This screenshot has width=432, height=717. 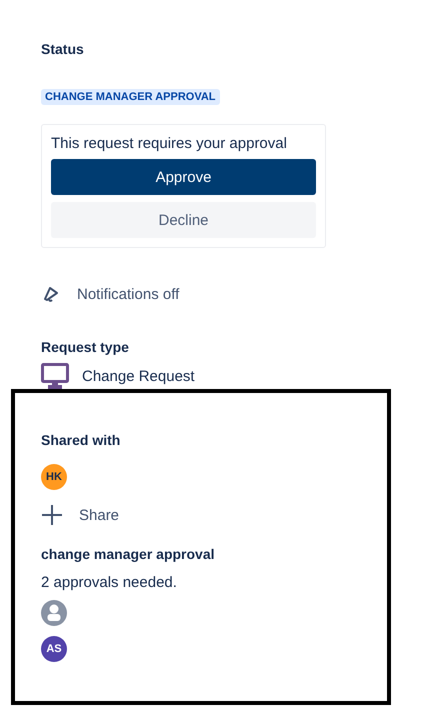 I want to click on monitor-icon, so click(x=55, y=376).